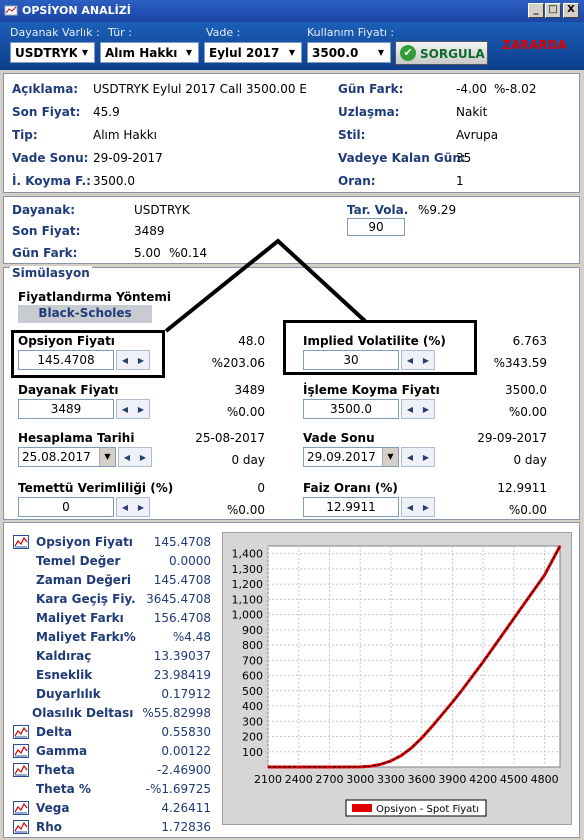 The height and width of the screenshot is (840, 584). I want to click on underlying-change-label: Gün Fark:, so click(45, 253).